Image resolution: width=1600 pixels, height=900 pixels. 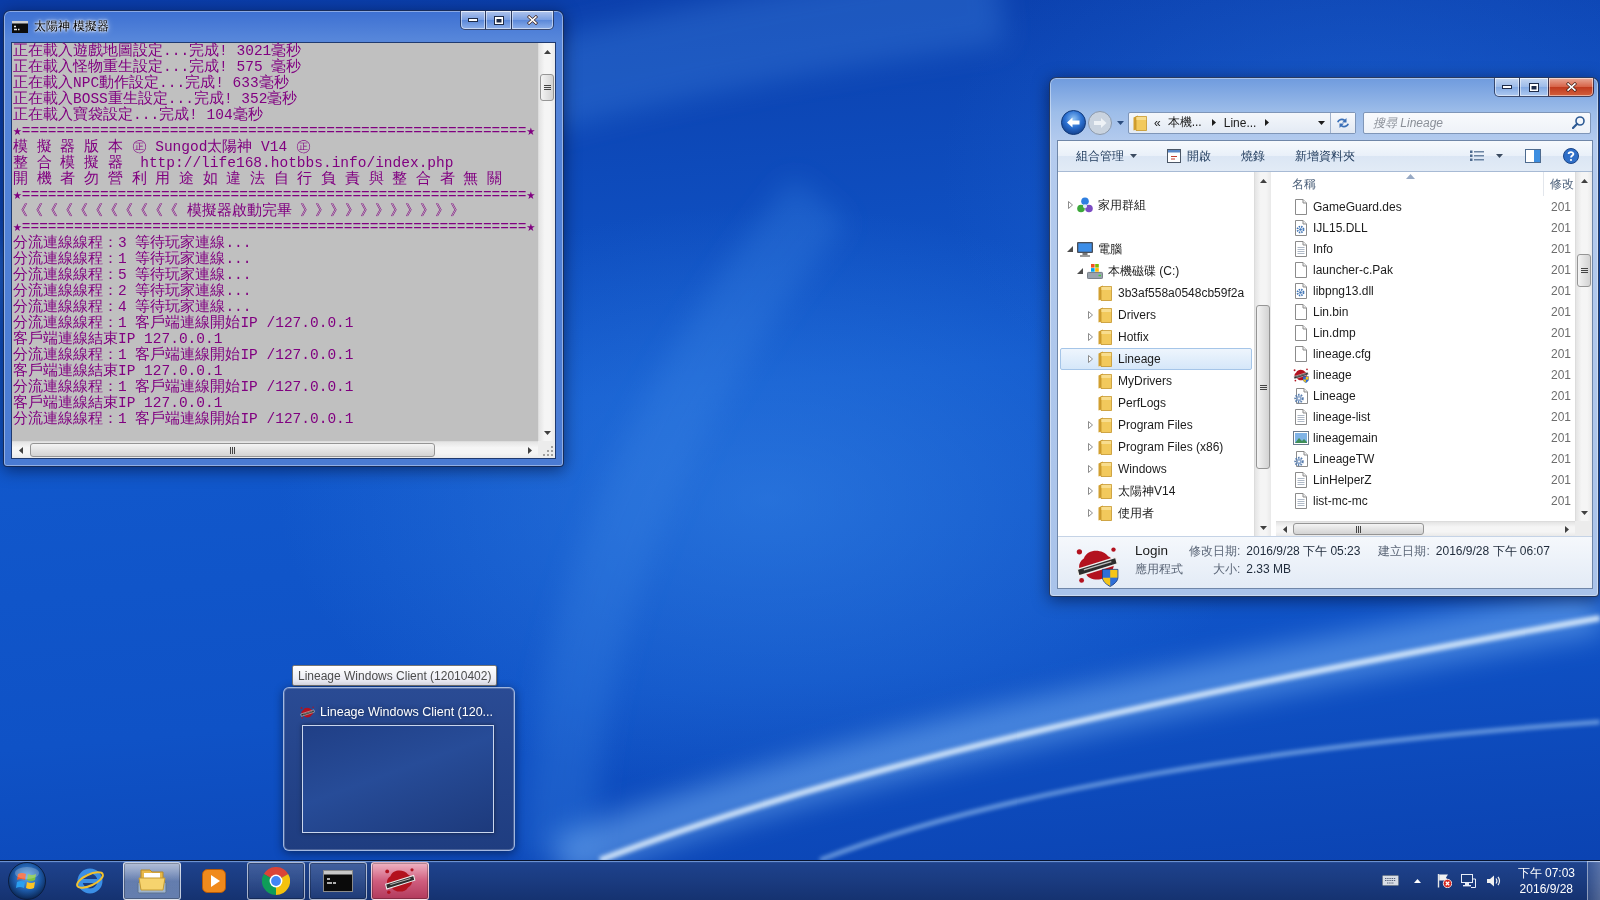 I want to click on nav-item: 本機磁碟 (C:), so click(x=1156, y=271).